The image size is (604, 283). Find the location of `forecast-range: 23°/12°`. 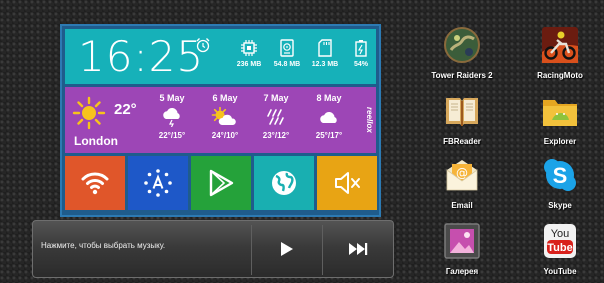

forecast-range: 23°/12° is located at coordinates (276, 135).